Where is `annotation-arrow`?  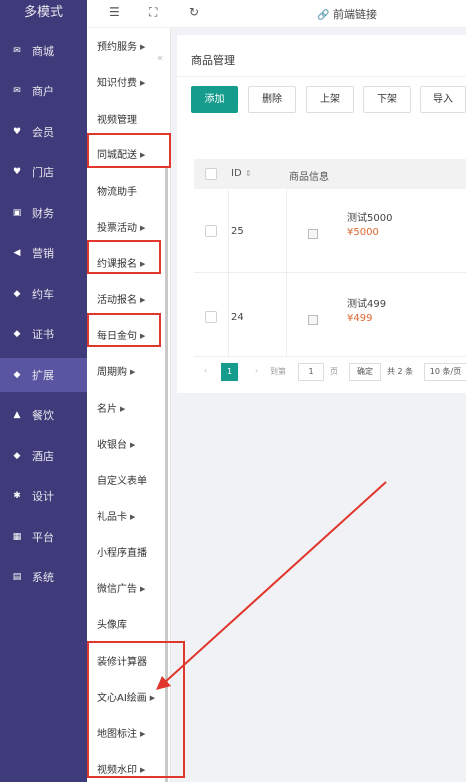
annotation-arrow is located at coordinates (271, 585).